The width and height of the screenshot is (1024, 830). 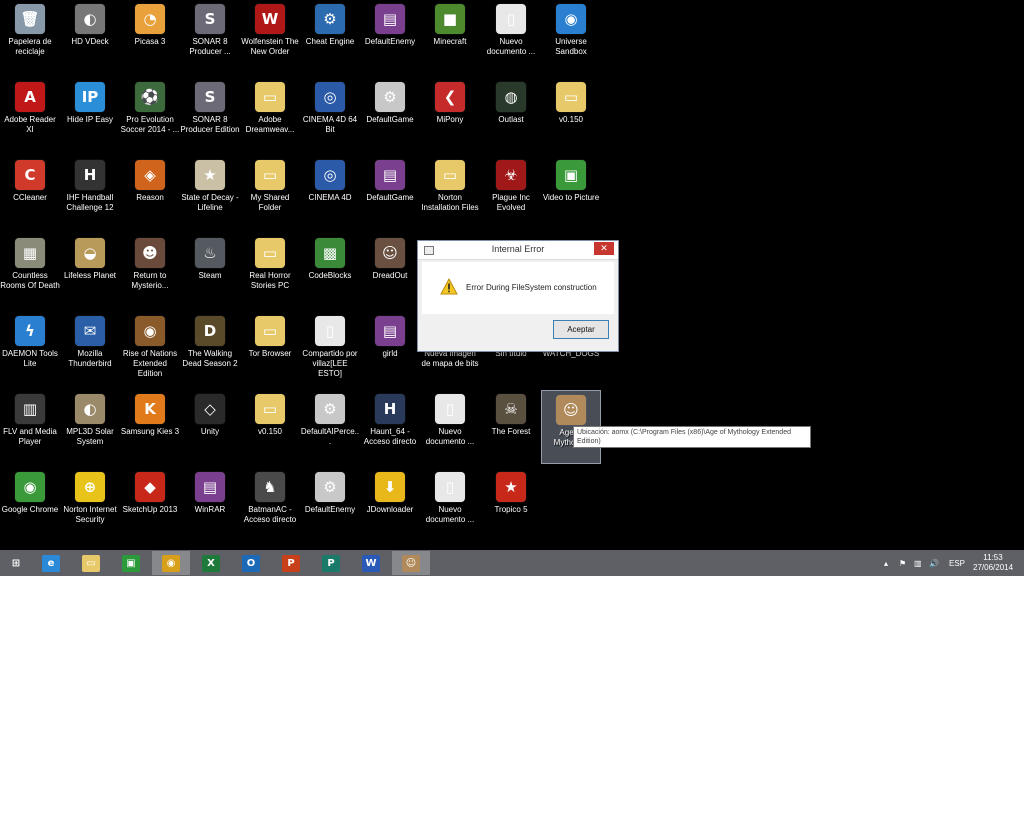 I want to click on network-button: ▥, so click(x=918, y=563).